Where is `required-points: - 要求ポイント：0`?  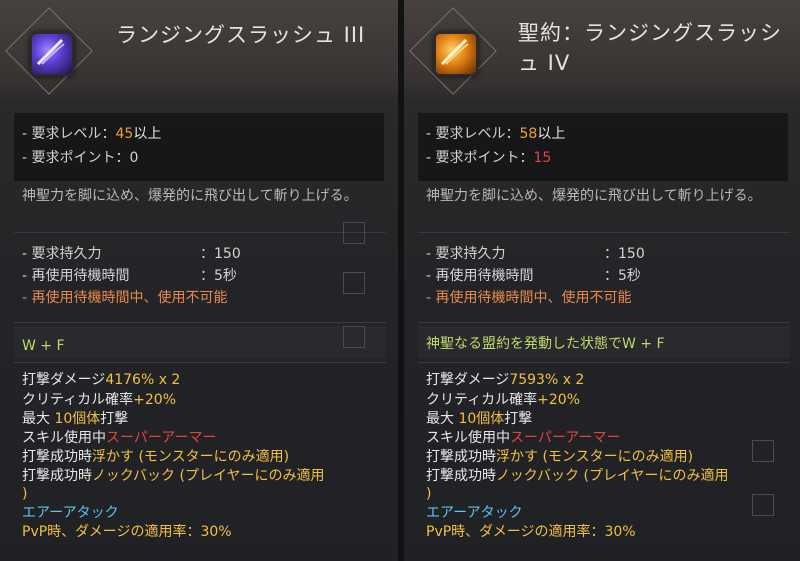 required-points: - 要求ポイント：0 is located at coordinates (80, 158).